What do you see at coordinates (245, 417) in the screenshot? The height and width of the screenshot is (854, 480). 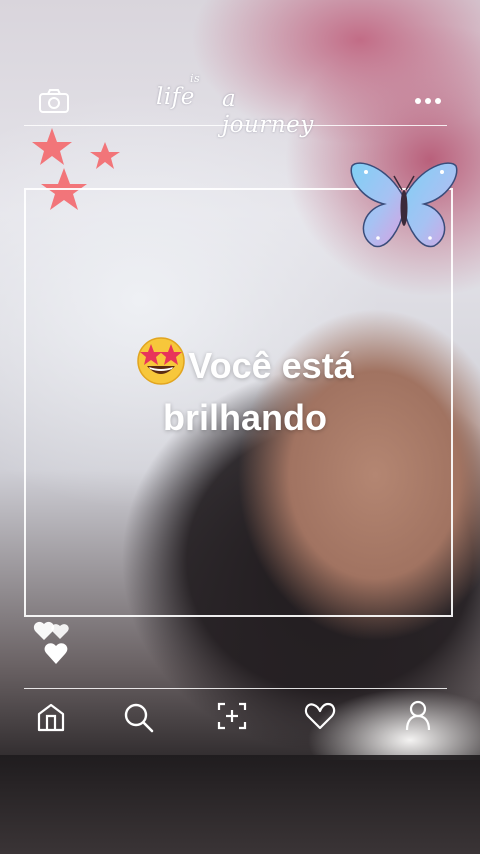 I see `caption-line-2: brilhando` at bounding box center [245, 417].